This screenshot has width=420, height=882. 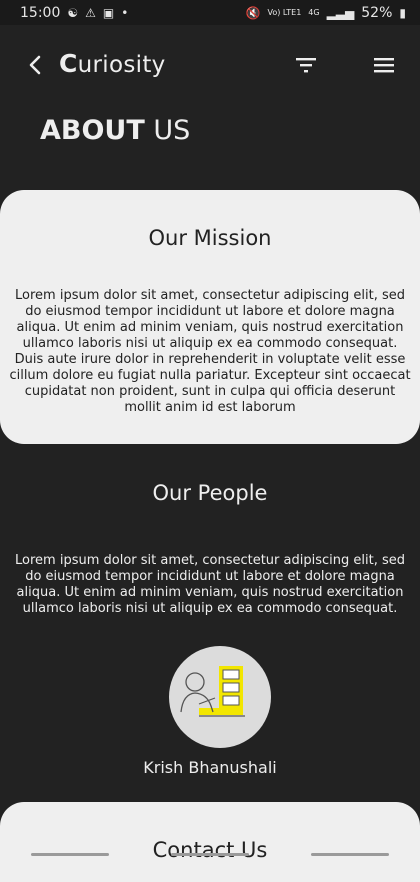 What do you see at coordinates (68, 63) in the screenshot?
I see `app-title-initial: C` at bounding box center [68, 63].